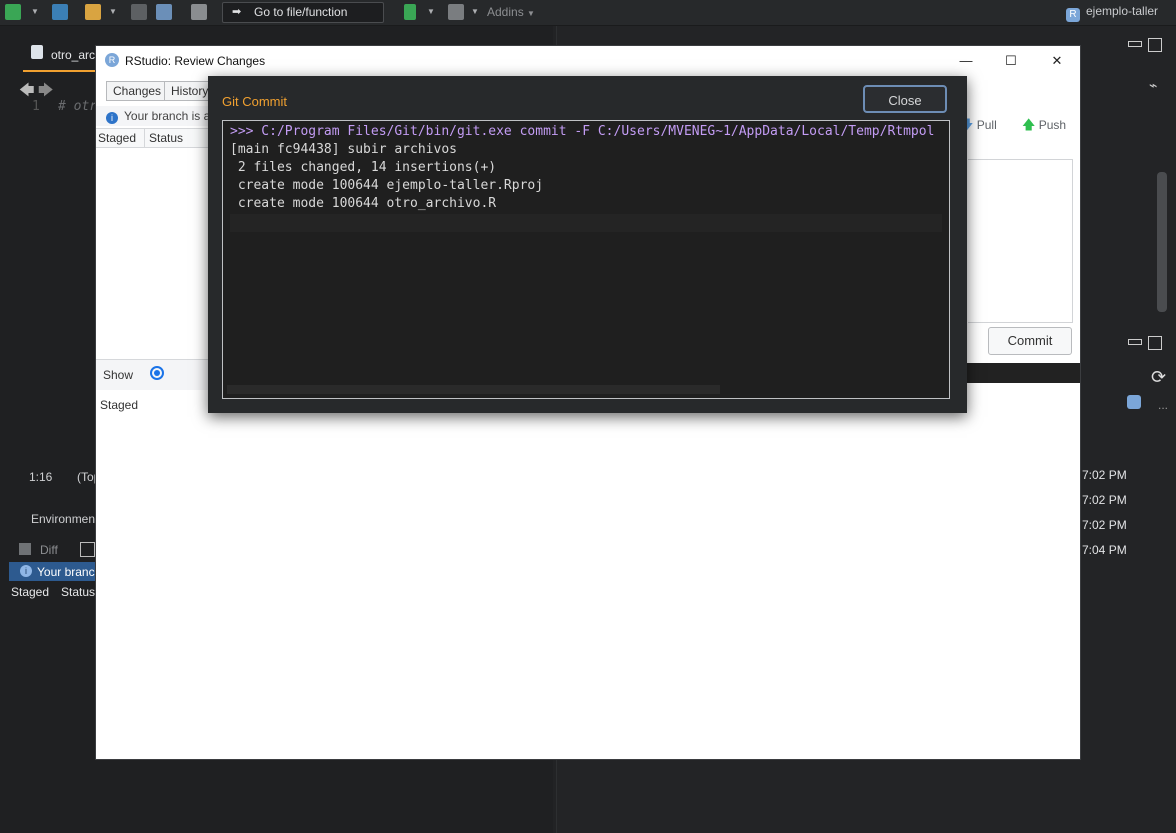 The width and height of the screenshot is (1176, 833). I want to click on file-list-header: Staged Status, so click(156, 138).